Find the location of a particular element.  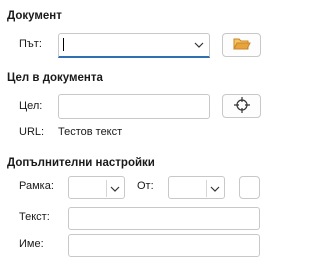

form-combobox is located at coordinates (196, 187).